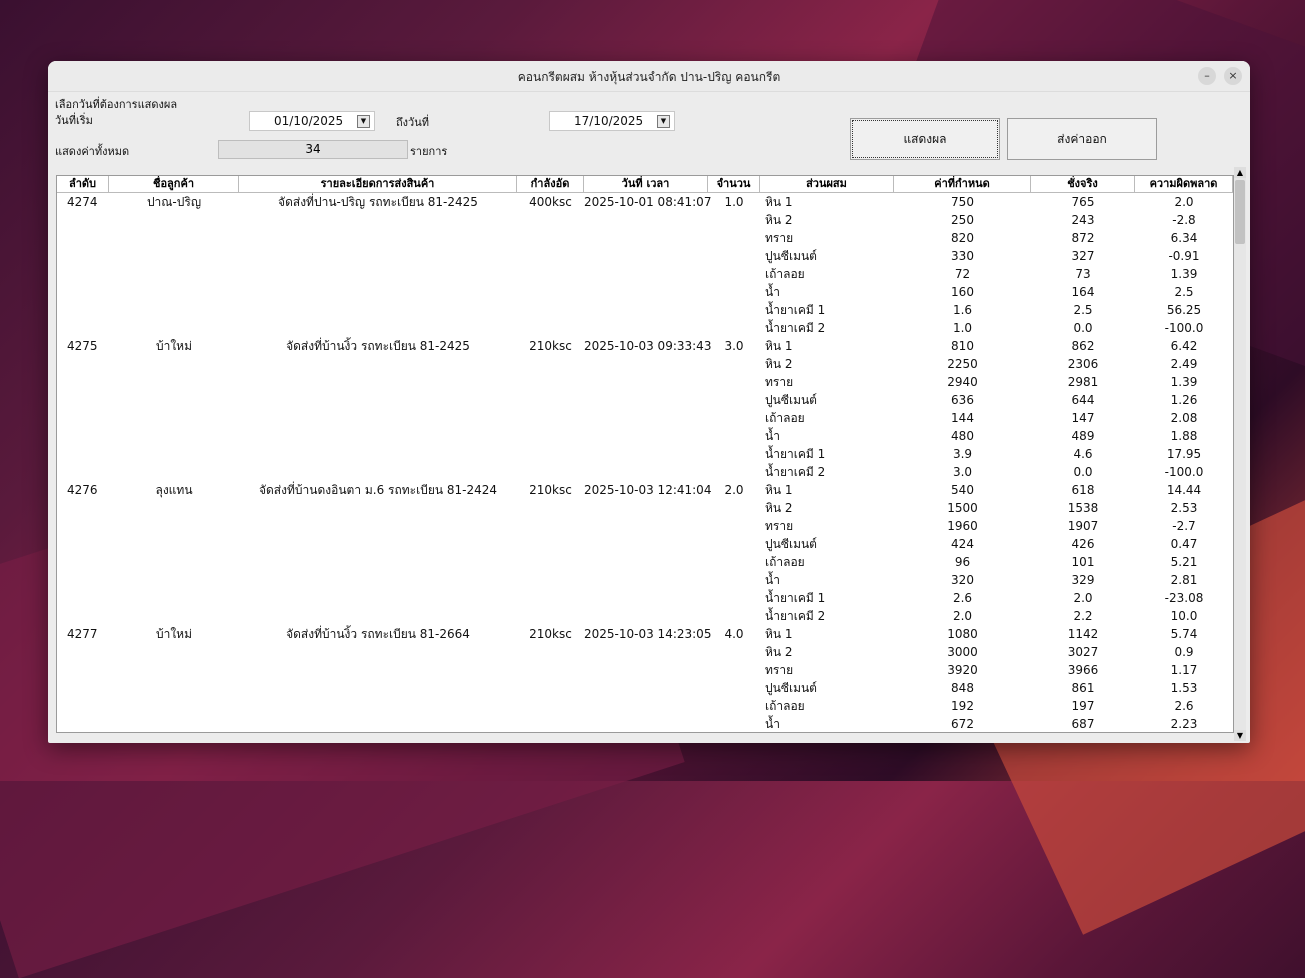 The width and height of the screenshot is (1305, 978). Describe the element at coordinates (1083, 436) in the screenshot. I see `actual-value: 489` at that location.